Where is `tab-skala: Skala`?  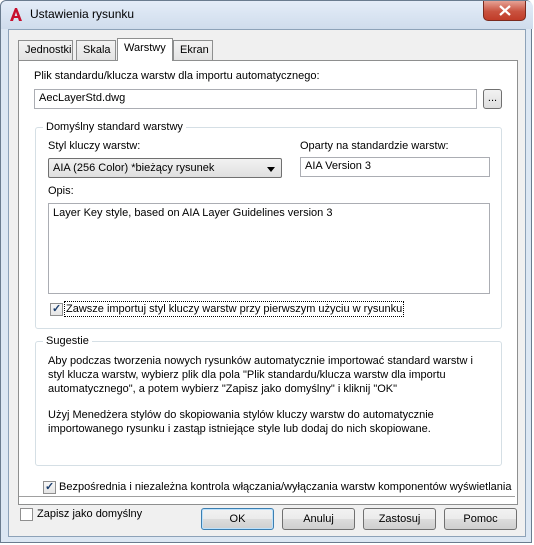 tab-skala: Skala is located at coordinates (96, 50).